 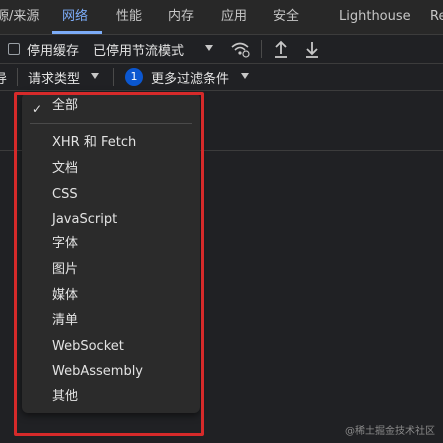 What do you see at coordinates (65, 169) in the screenshot?
I see `menu-item-document: 文档` at bounding box center [65, 169].